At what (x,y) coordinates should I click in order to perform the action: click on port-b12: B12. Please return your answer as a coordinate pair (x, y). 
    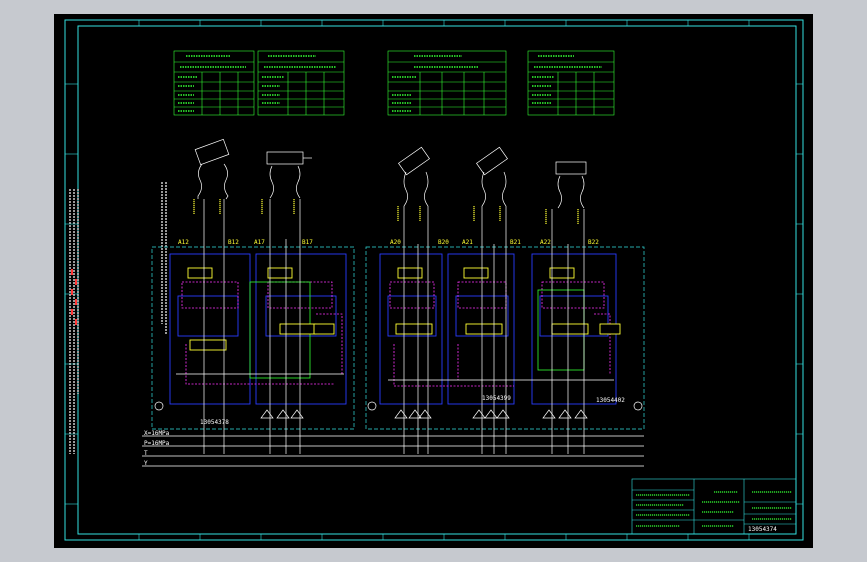
    Looking at the image, I should click on (233, 242).